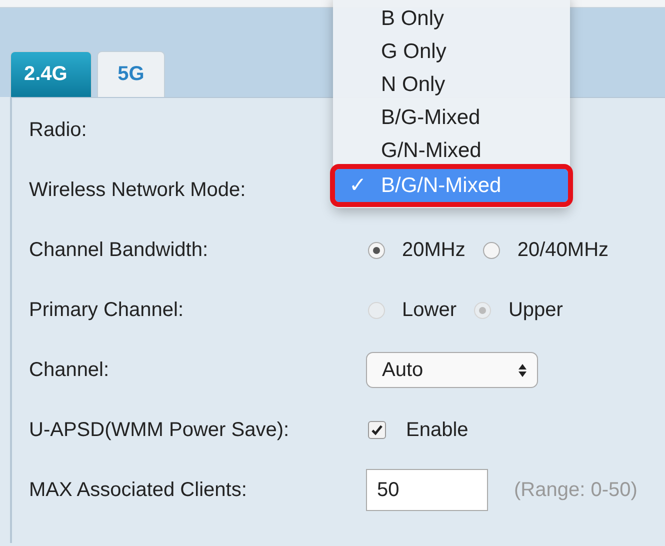  I want to click on updown-arrow-icon, so click(522, 370).